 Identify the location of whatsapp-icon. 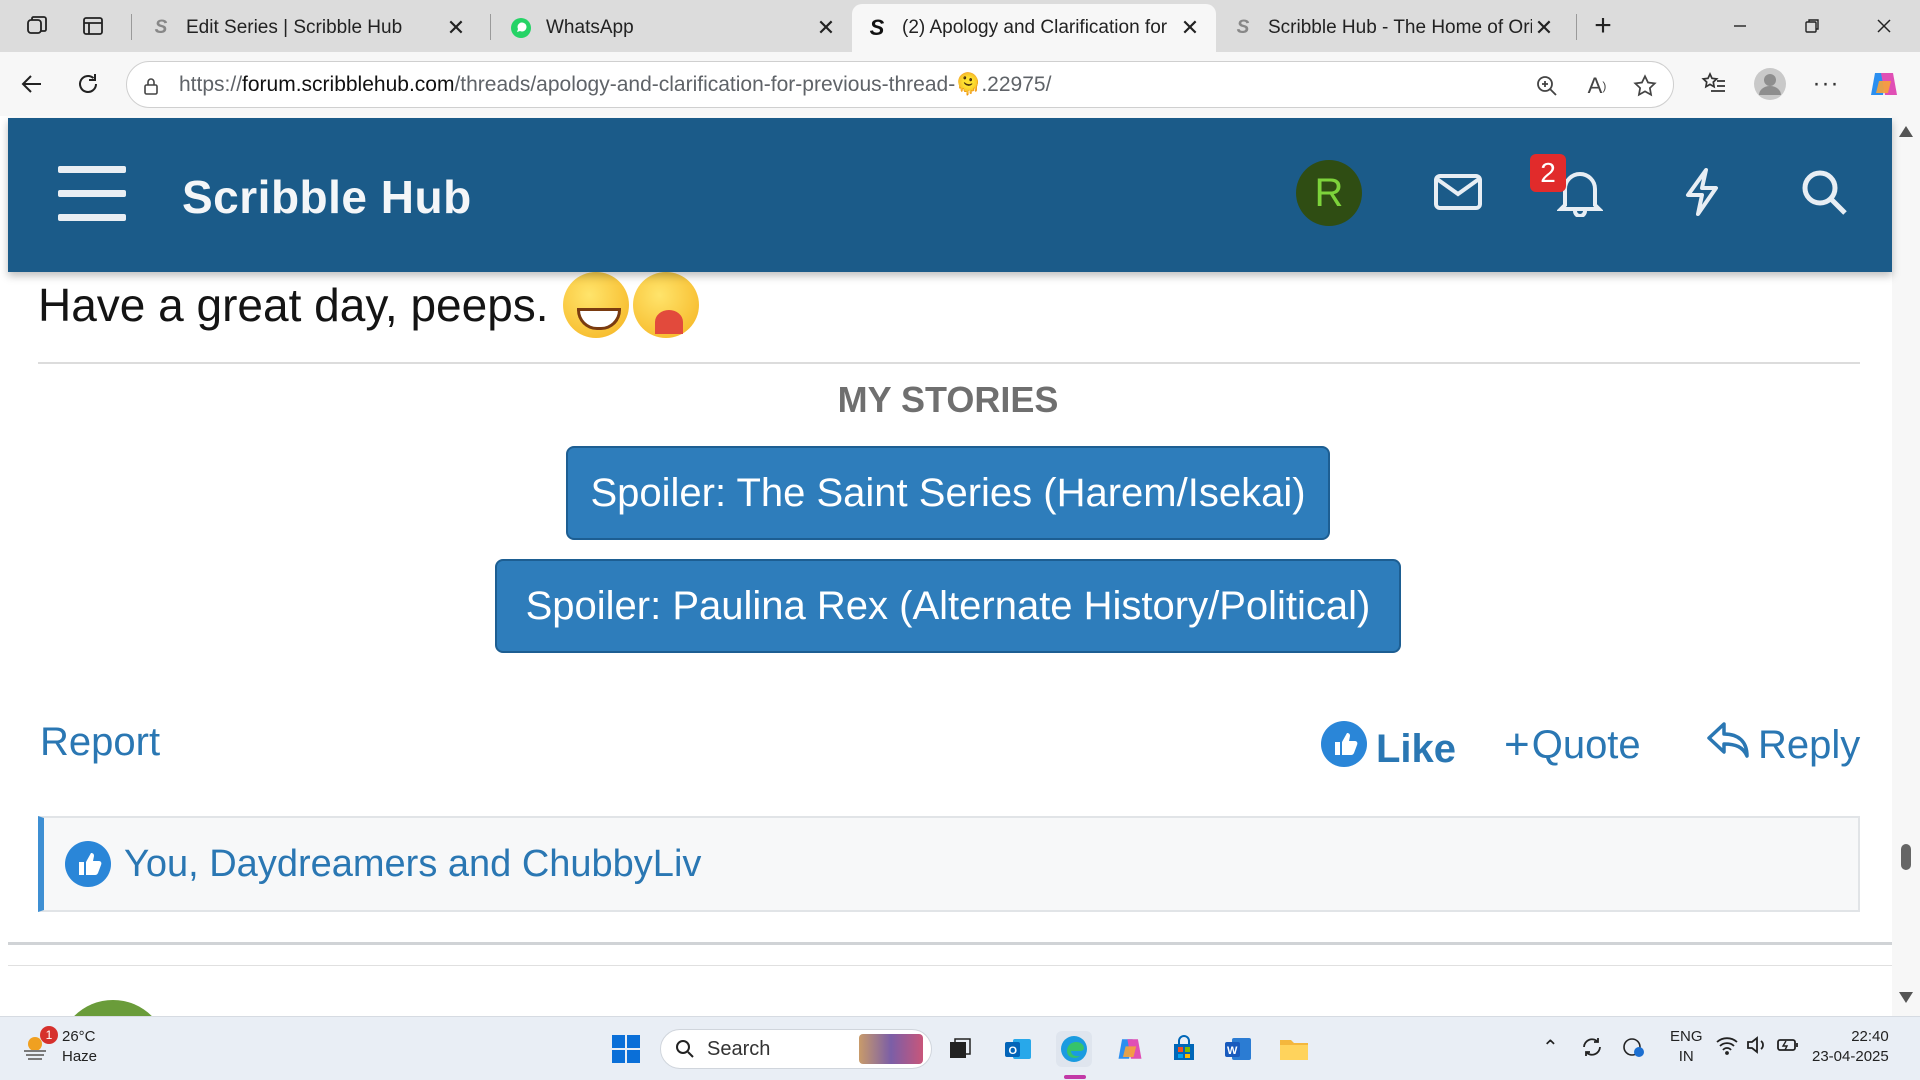
(521, 28).